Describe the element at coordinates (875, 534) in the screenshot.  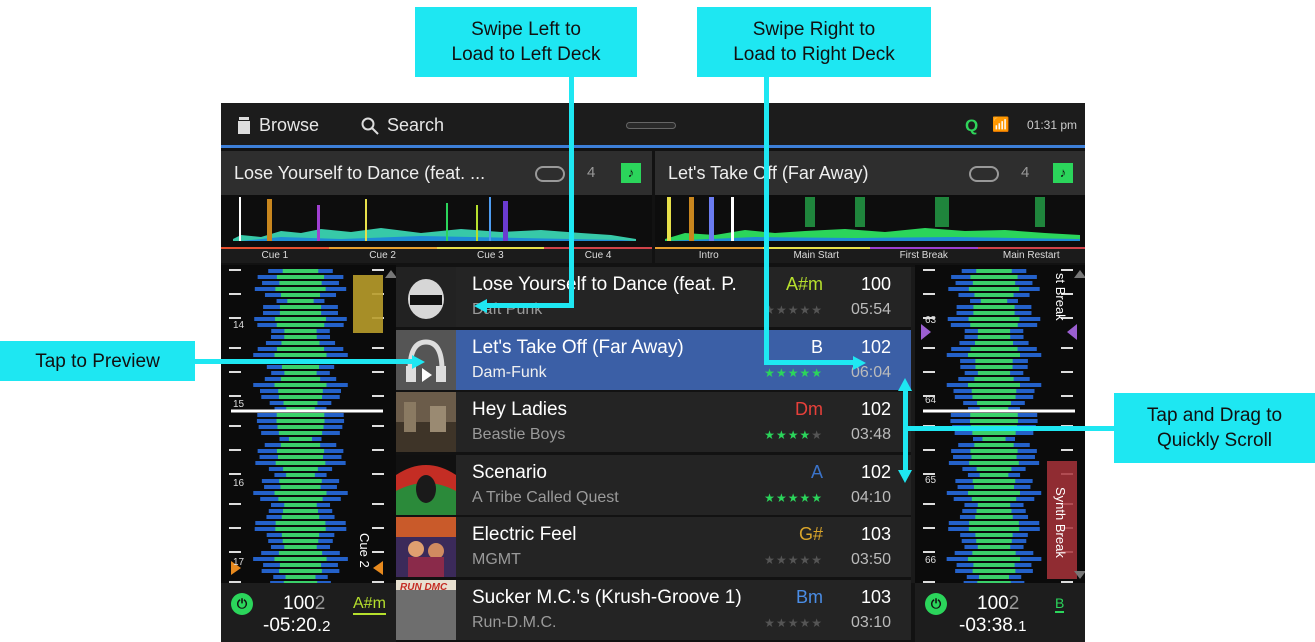
I see `track-bpm: 103` at that location.